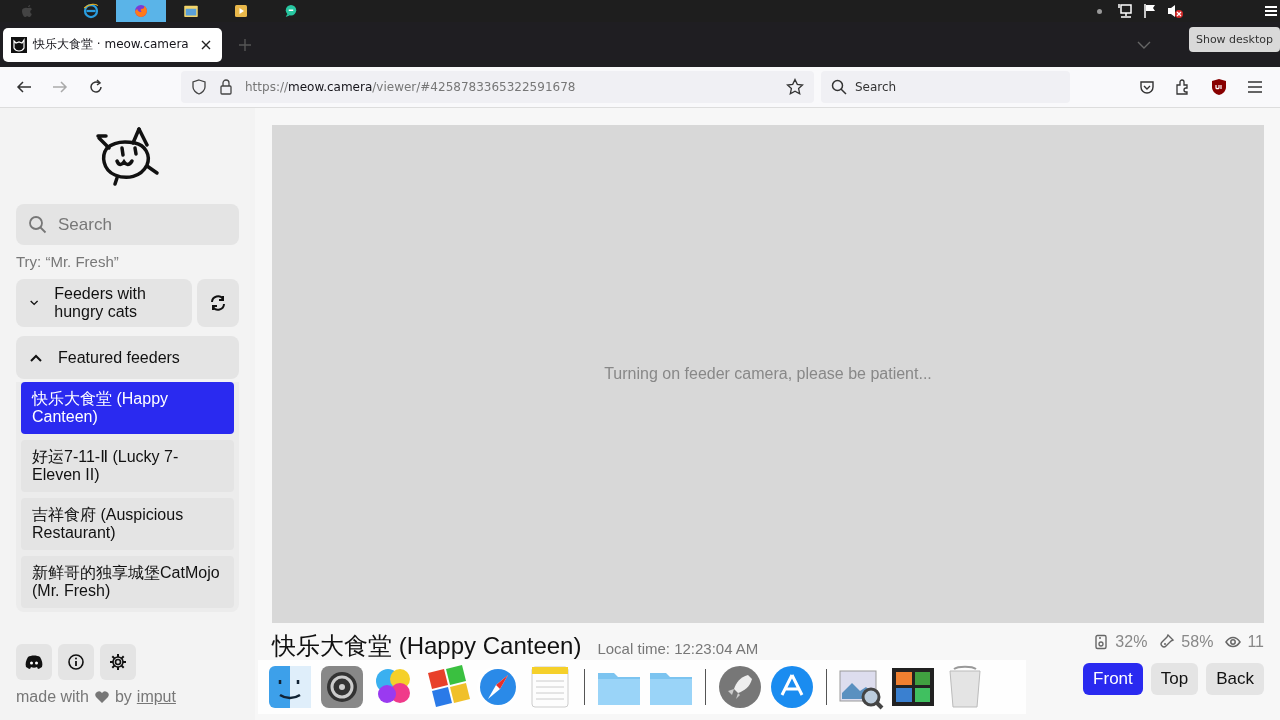 This screenshot has width=1280, height=720. I want to click on info-button, so click(76, 662).